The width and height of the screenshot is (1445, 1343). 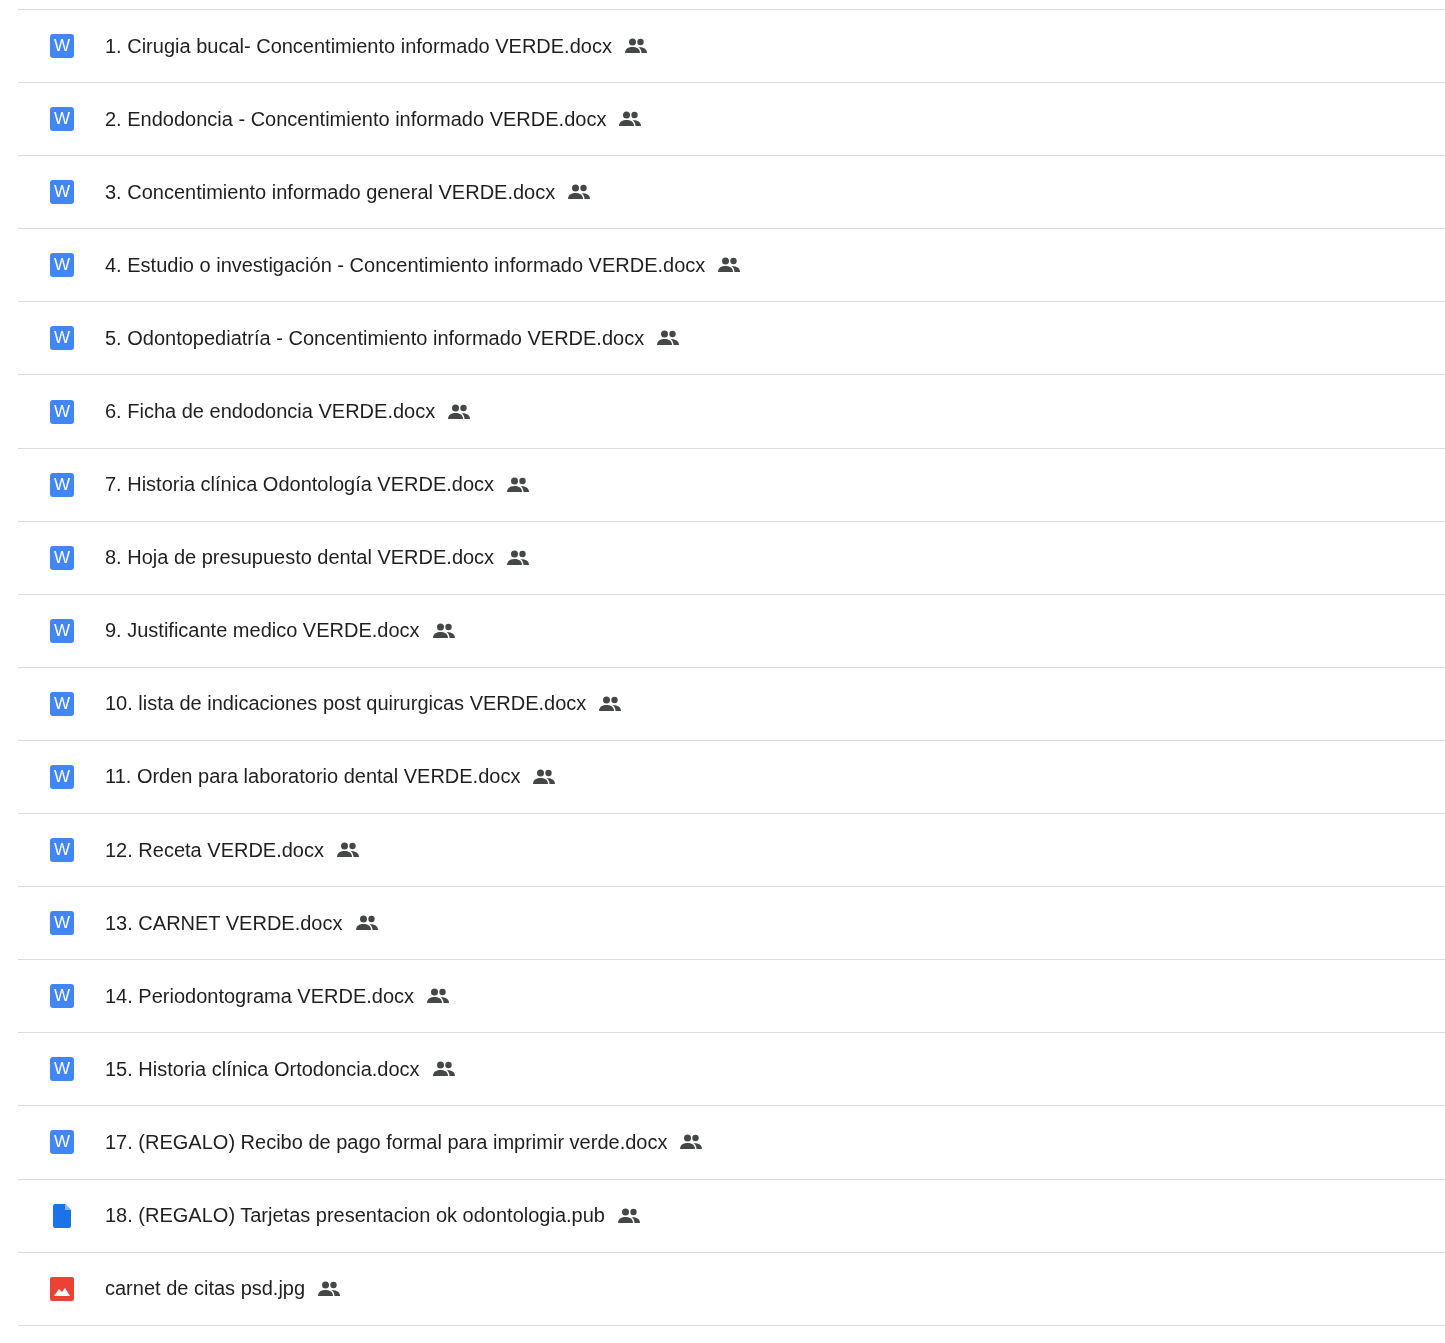 I want to click on image-icon, so click(x=62, y=1288).